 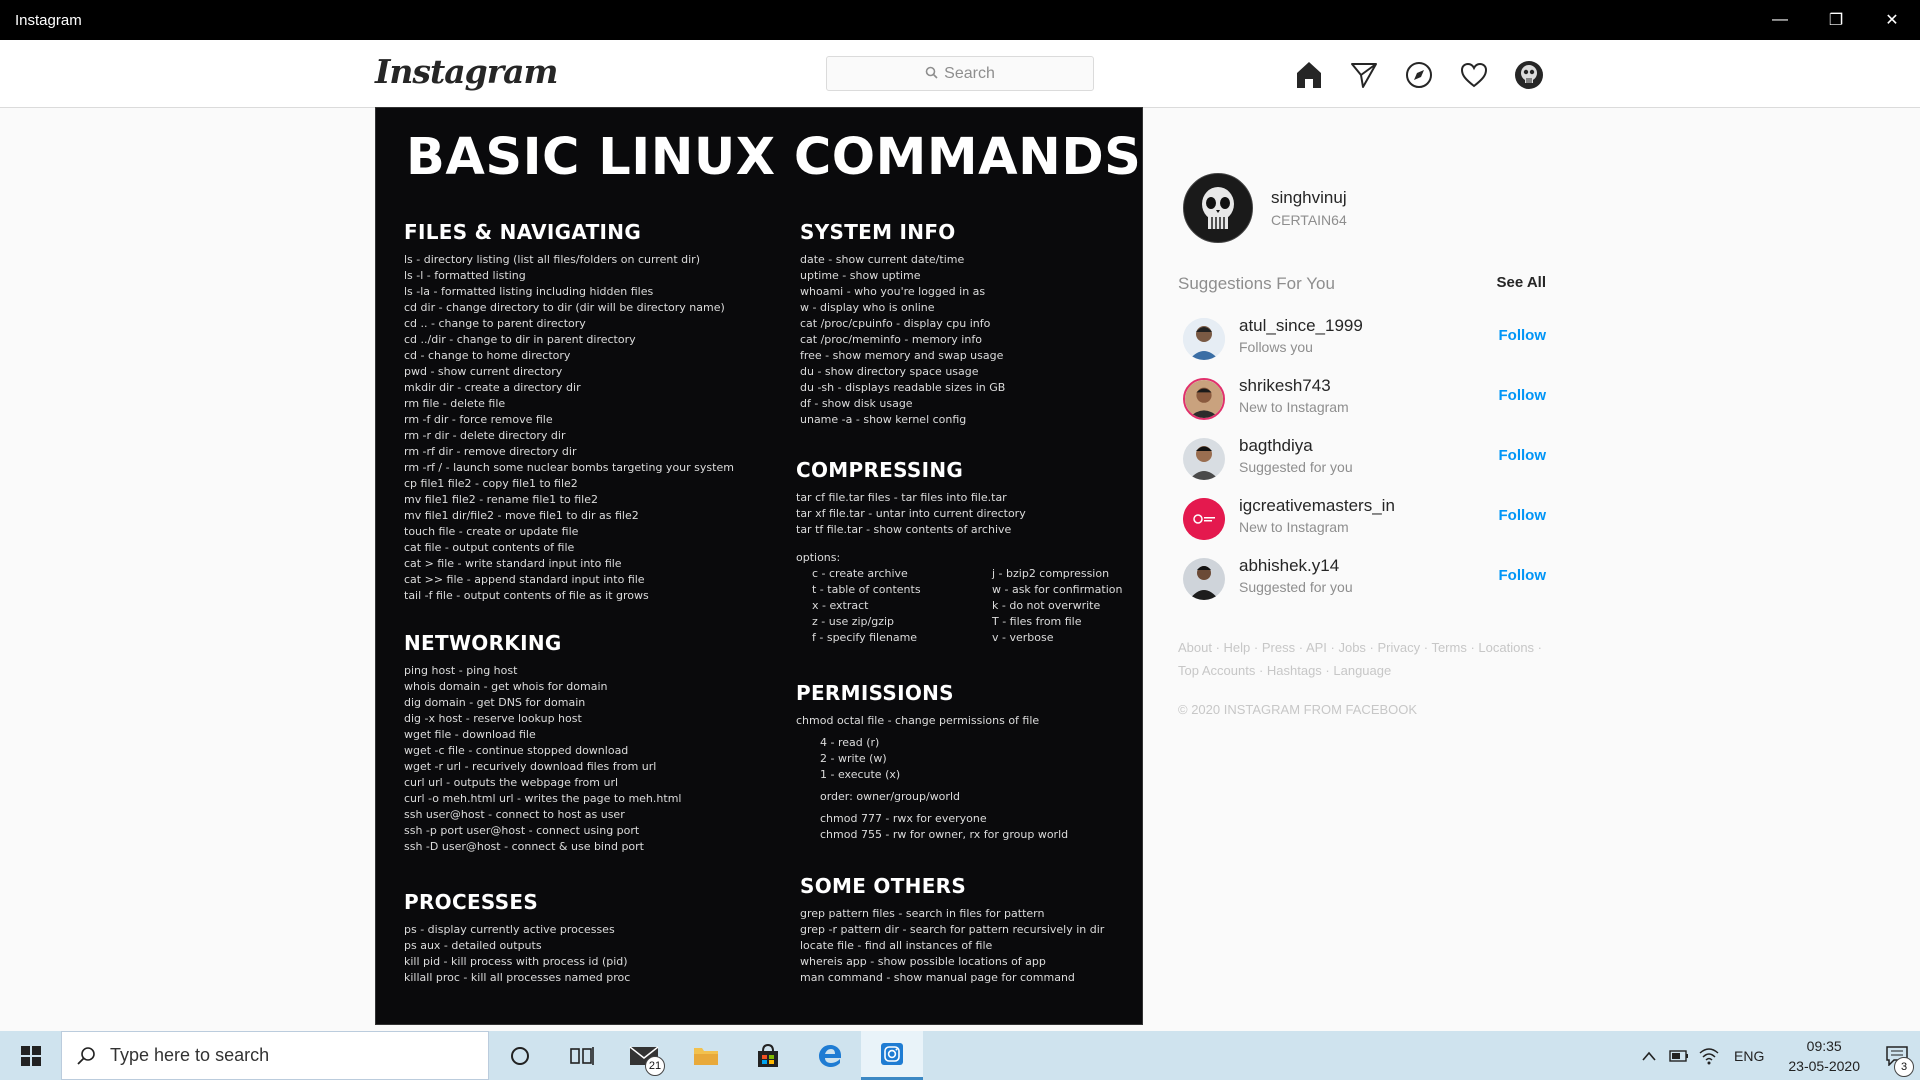 What do you see at coordinates (1294, 527) in the screenshot?
I see `suggestion-reason: New to Instagram` at bounding box center [1294, 527].